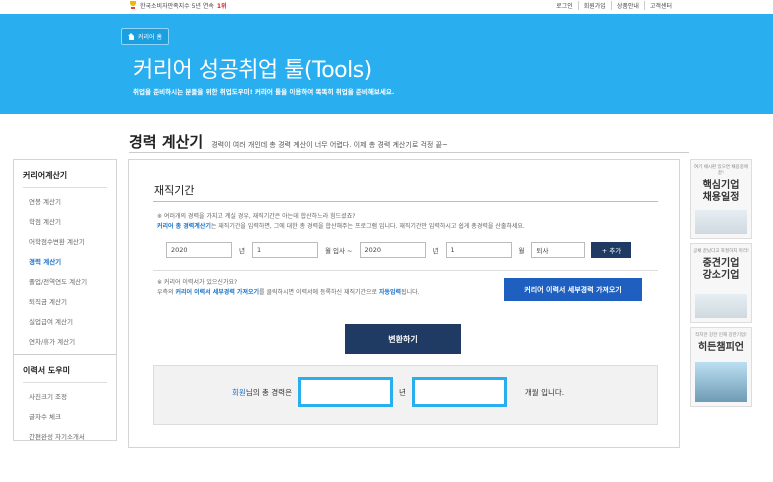 The image size is (773, 482). What do you see at coordinates (65, 417) in the screenshot?
I see `sidebar-item-char-count: 글자수 체크` at bounding box center [65, 417].